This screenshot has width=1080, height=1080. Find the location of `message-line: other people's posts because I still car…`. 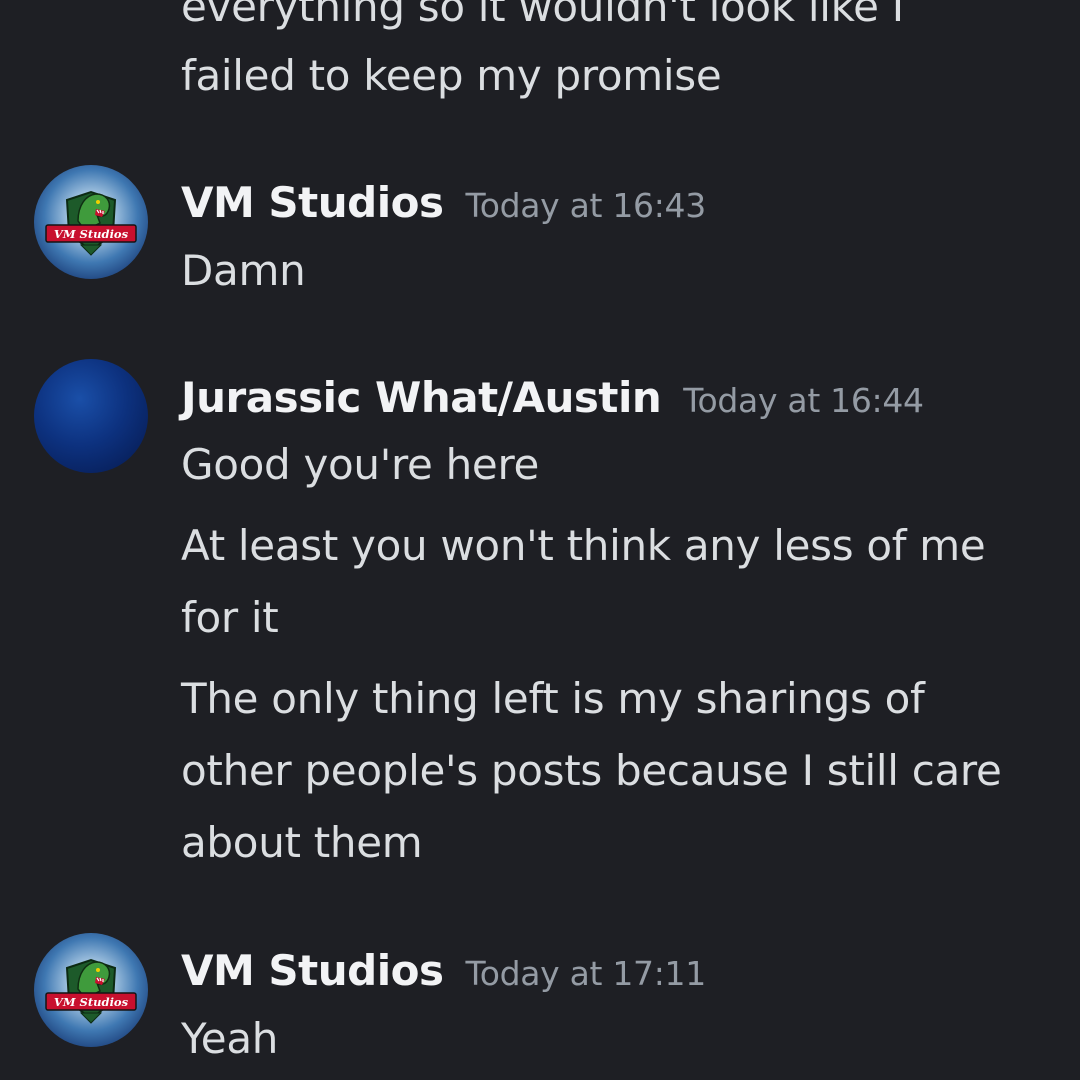

message-line: other people's posts because I still car… is located at coordinates (591, 770).